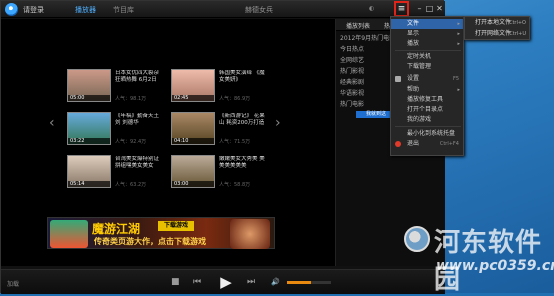 This screenshot has height=296, width=554. I want to click on submenu-open-network-file: 打开网络文件 Ctrl+U, so click(497, 34).